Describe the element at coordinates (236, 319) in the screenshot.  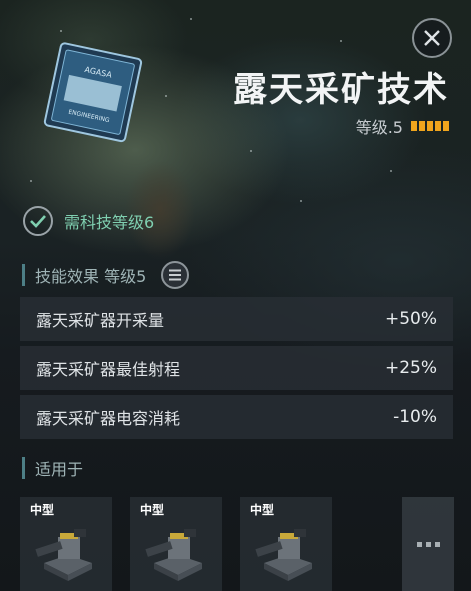
I see `effect-row: 露天采矿器开采量 +50%` at that location.